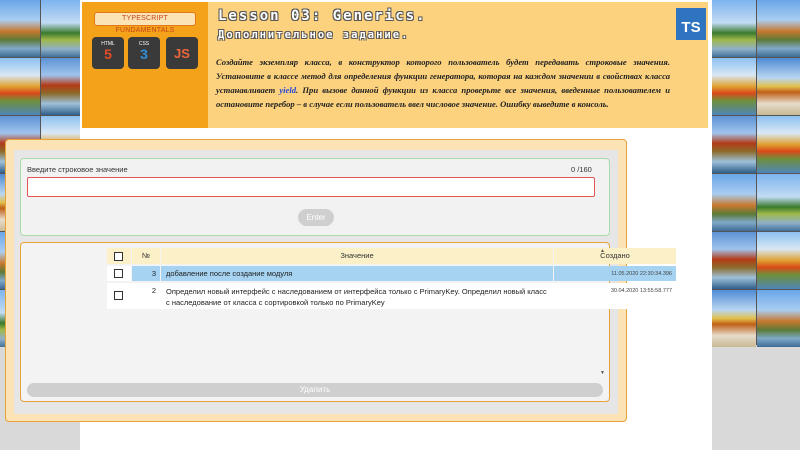  What do you see at coordinates (153, 290) in the screenshot?
I see `row-num: 2` at bounding box center [153, 290].